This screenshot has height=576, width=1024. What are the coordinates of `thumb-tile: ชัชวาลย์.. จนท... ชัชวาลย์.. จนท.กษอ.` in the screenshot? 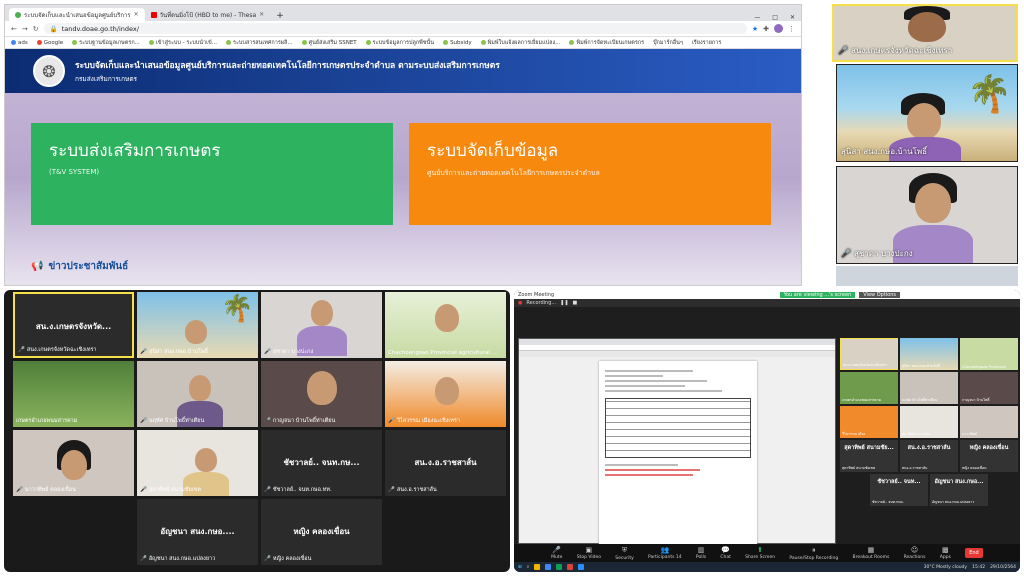 It's located at (899, 490).